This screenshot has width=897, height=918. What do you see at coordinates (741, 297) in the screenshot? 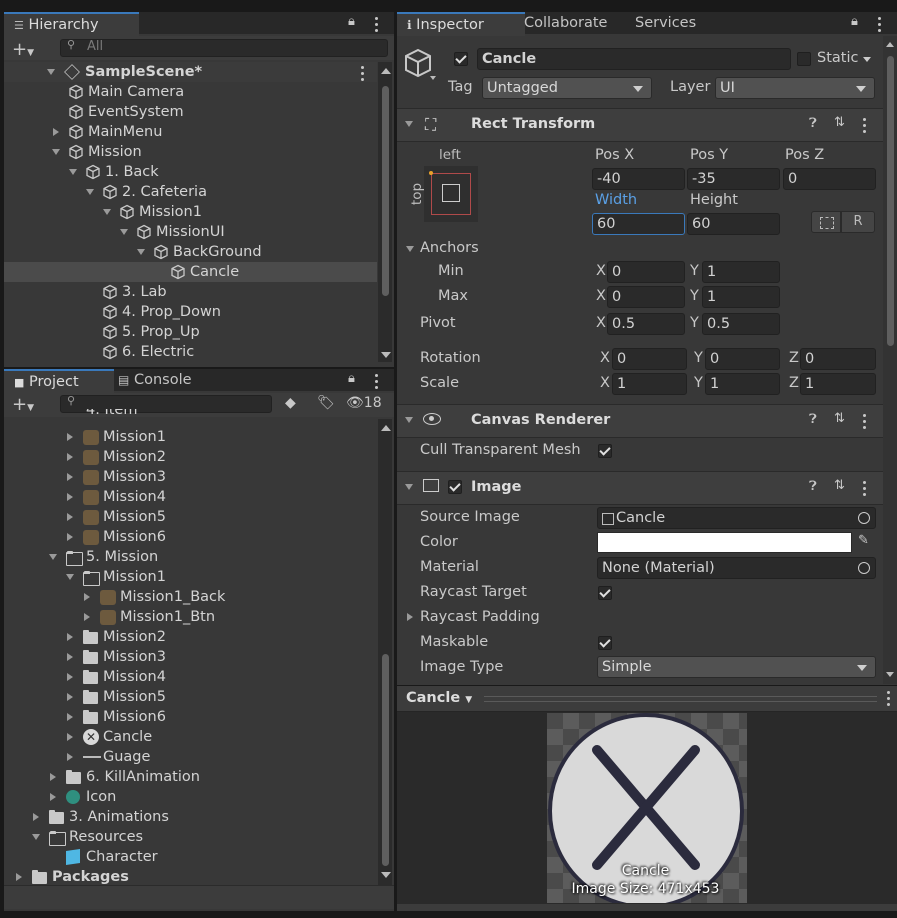
I see `anchor-max-y-field: 1` at bounding box center [741, 297].